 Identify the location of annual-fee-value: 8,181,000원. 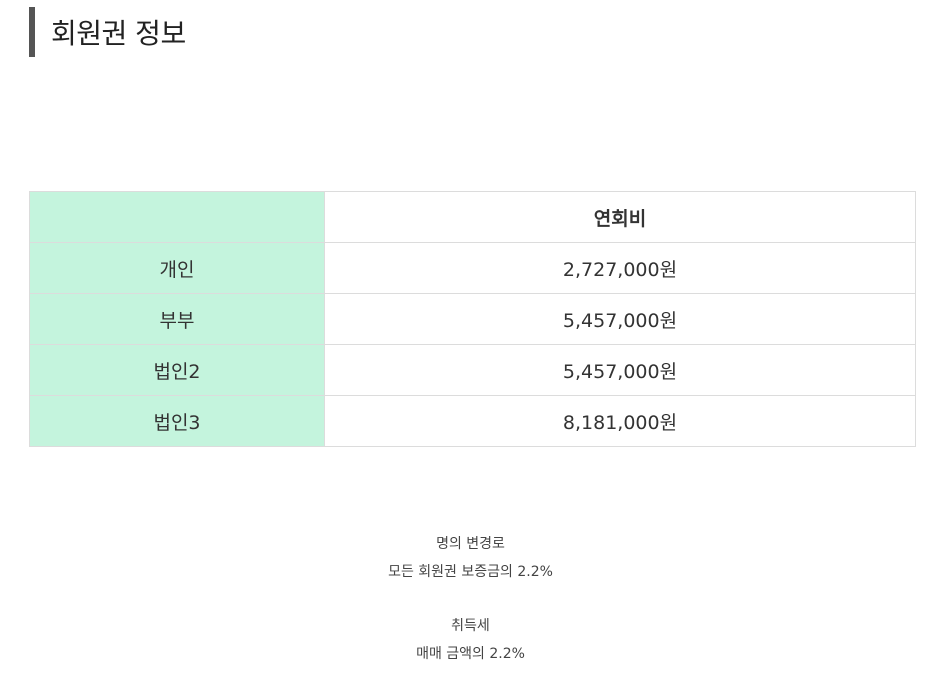
(620, 421).